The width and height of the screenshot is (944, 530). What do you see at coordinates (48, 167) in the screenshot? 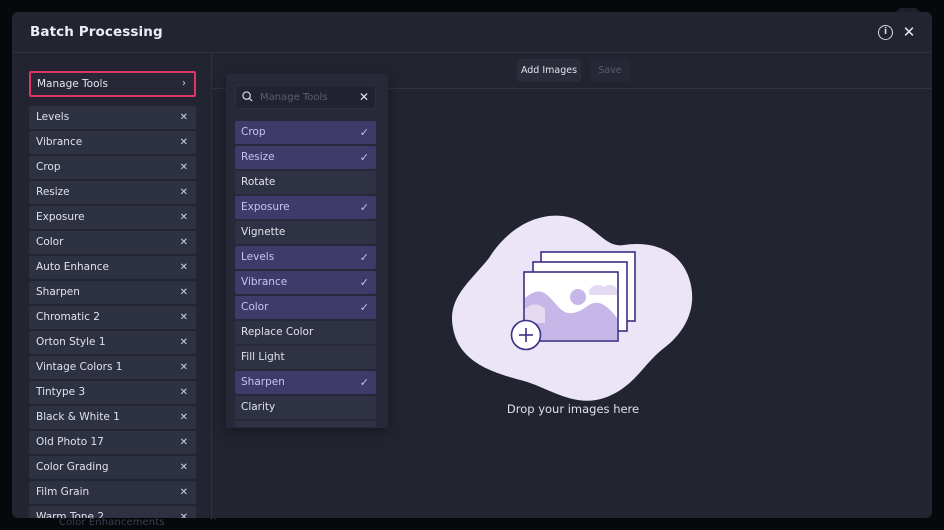
I see `tool-label: Crop` at bounding box center [48, 167].